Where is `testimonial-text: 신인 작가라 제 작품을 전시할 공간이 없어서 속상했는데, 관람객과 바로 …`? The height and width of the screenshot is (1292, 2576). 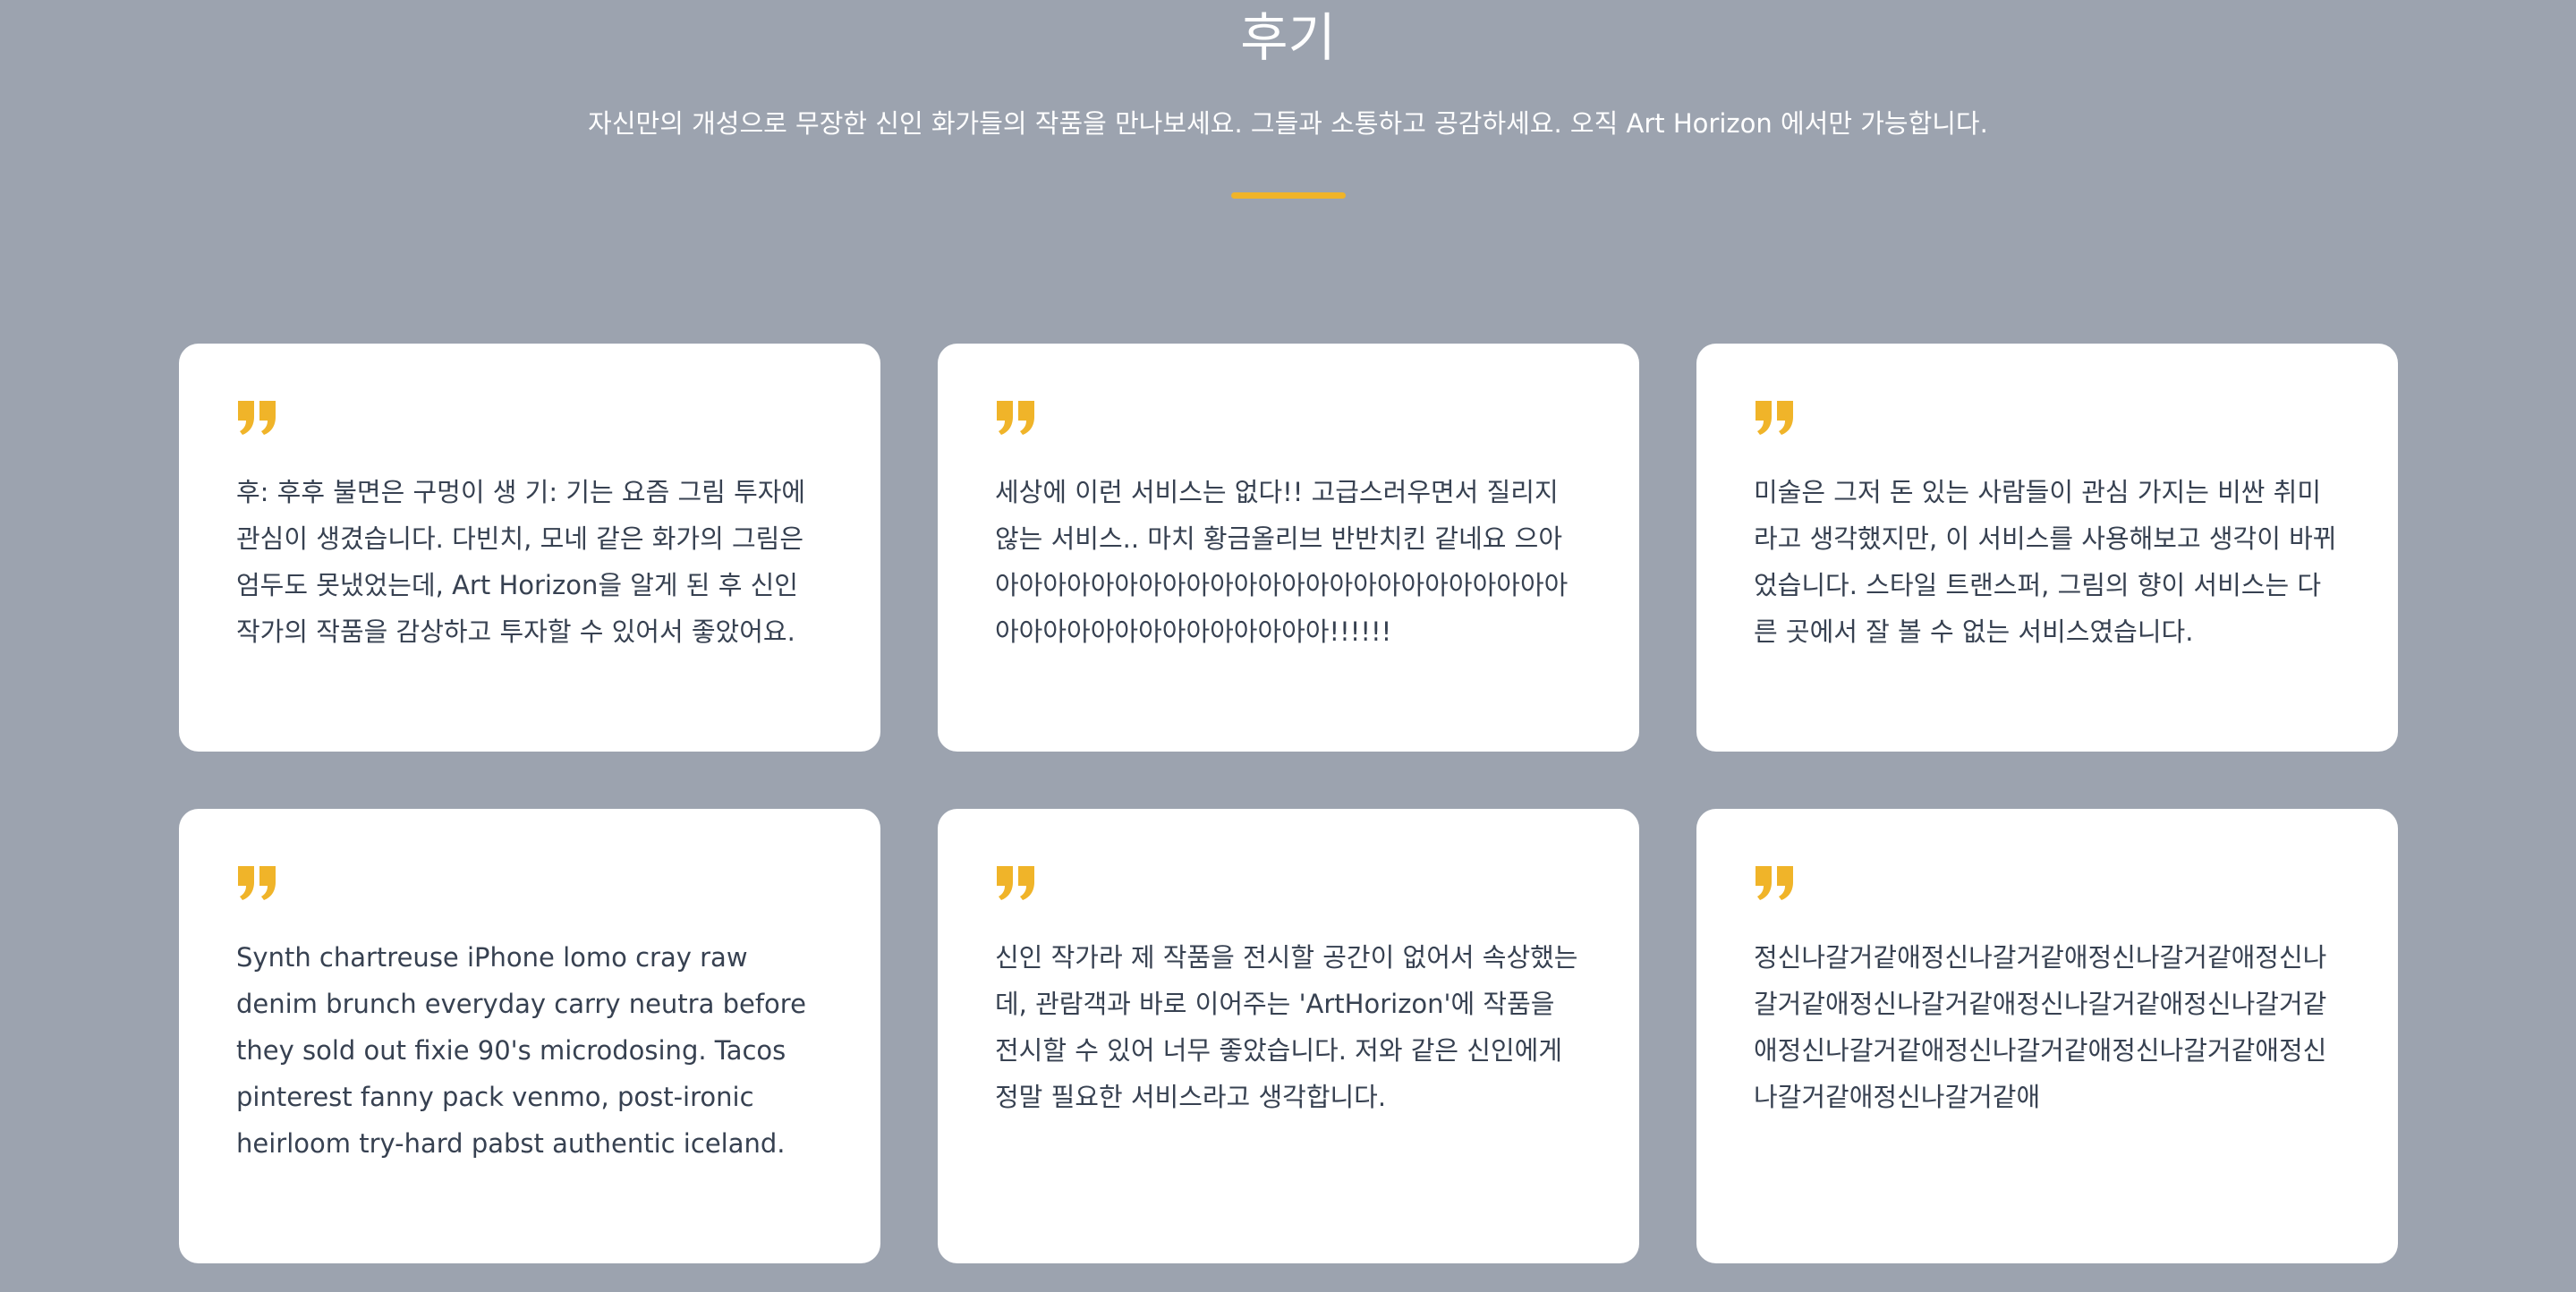
testimonial-text: 신인 작가라 제 작품을 전시할 공간이 없어서 속상했는데, 관람객과 바로 … is located at coordinates (1286, 1027).